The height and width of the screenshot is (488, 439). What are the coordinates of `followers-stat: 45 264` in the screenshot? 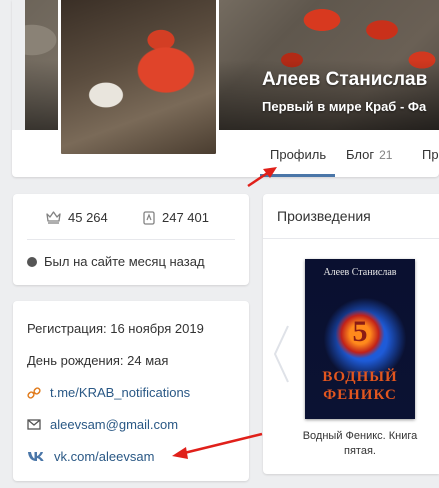 It's located at (77, 217).